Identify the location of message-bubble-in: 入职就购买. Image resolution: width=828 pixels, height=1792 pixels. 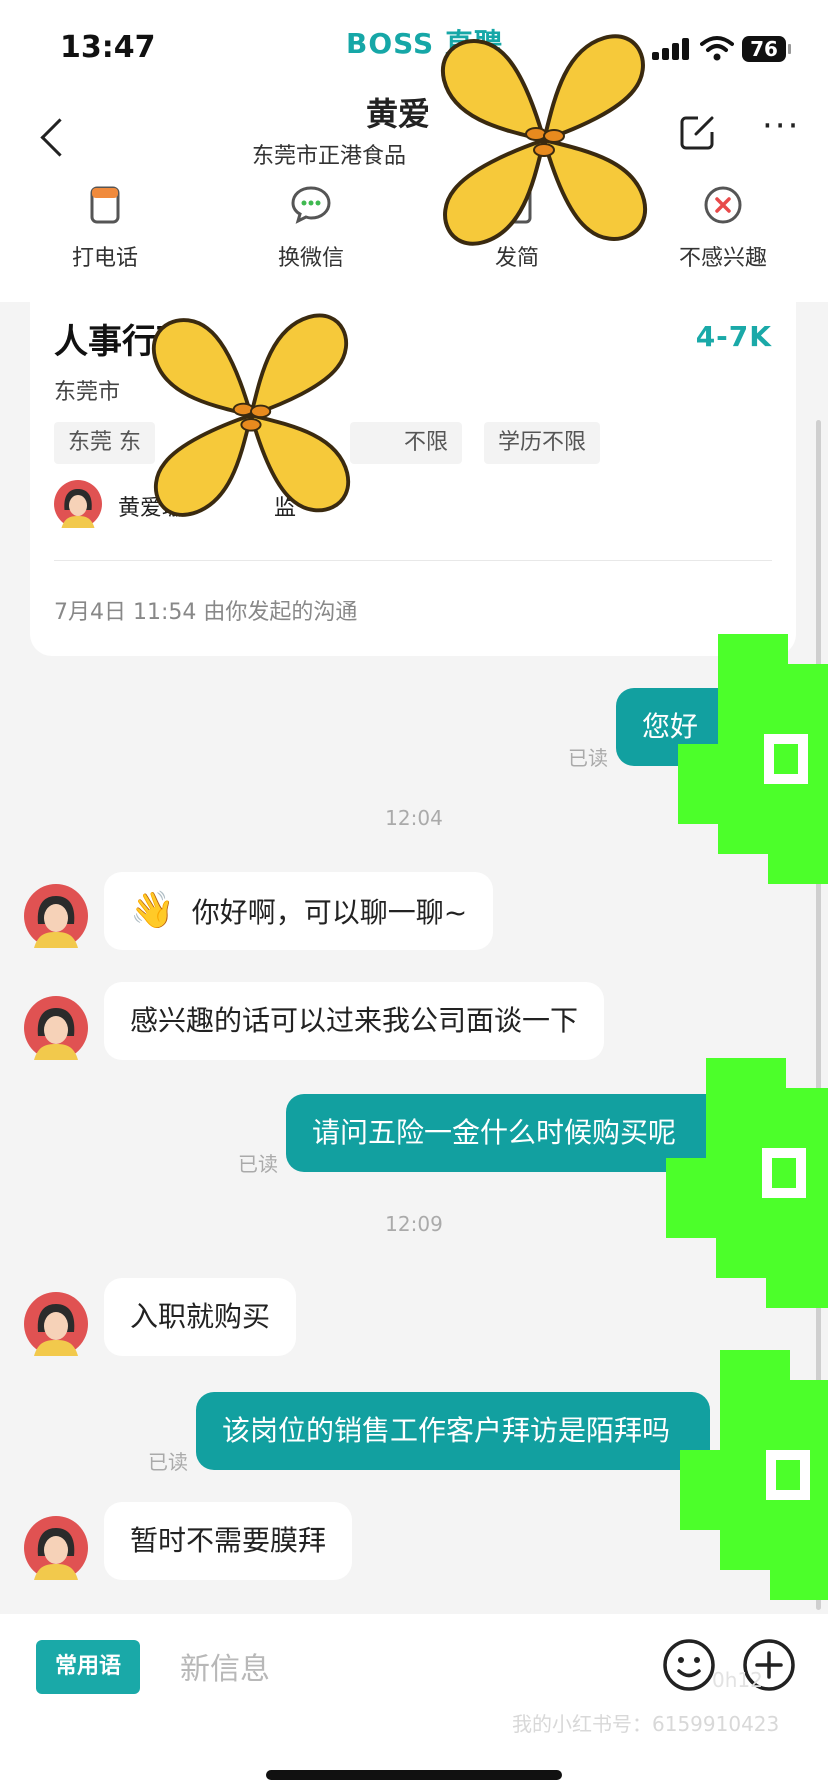
(200, 1317).